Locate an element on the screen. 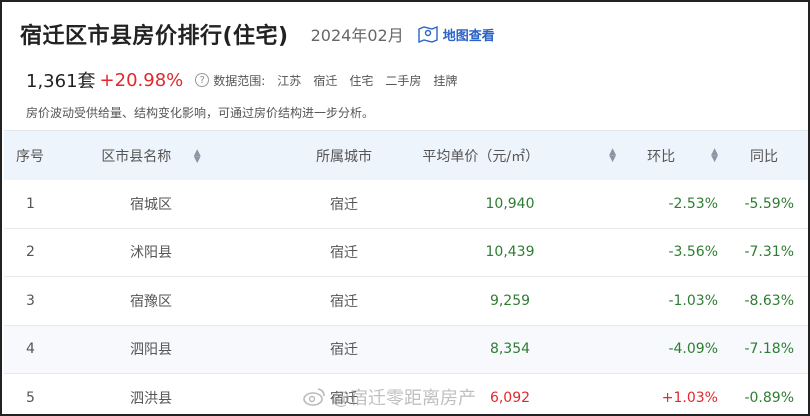 The height and width of the screenshot is (416, 810). table-row: 3 宿豫区 宿迁 9,259 -1.03% -8.63% is located at coordinates (406, 301).